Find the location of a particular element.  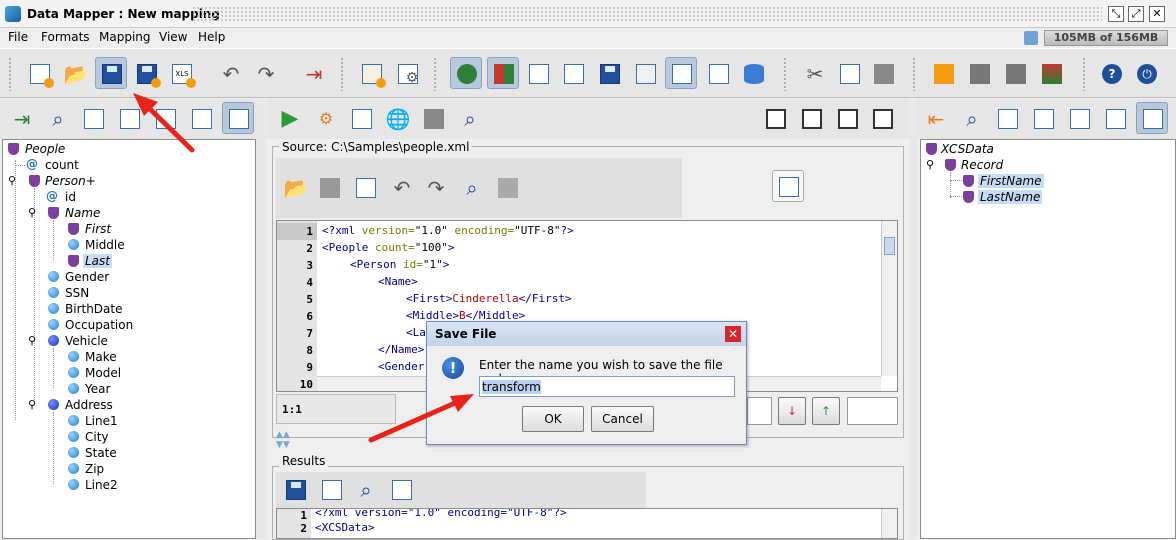

annotation-arrow-save is located at coordinates (164, 123).